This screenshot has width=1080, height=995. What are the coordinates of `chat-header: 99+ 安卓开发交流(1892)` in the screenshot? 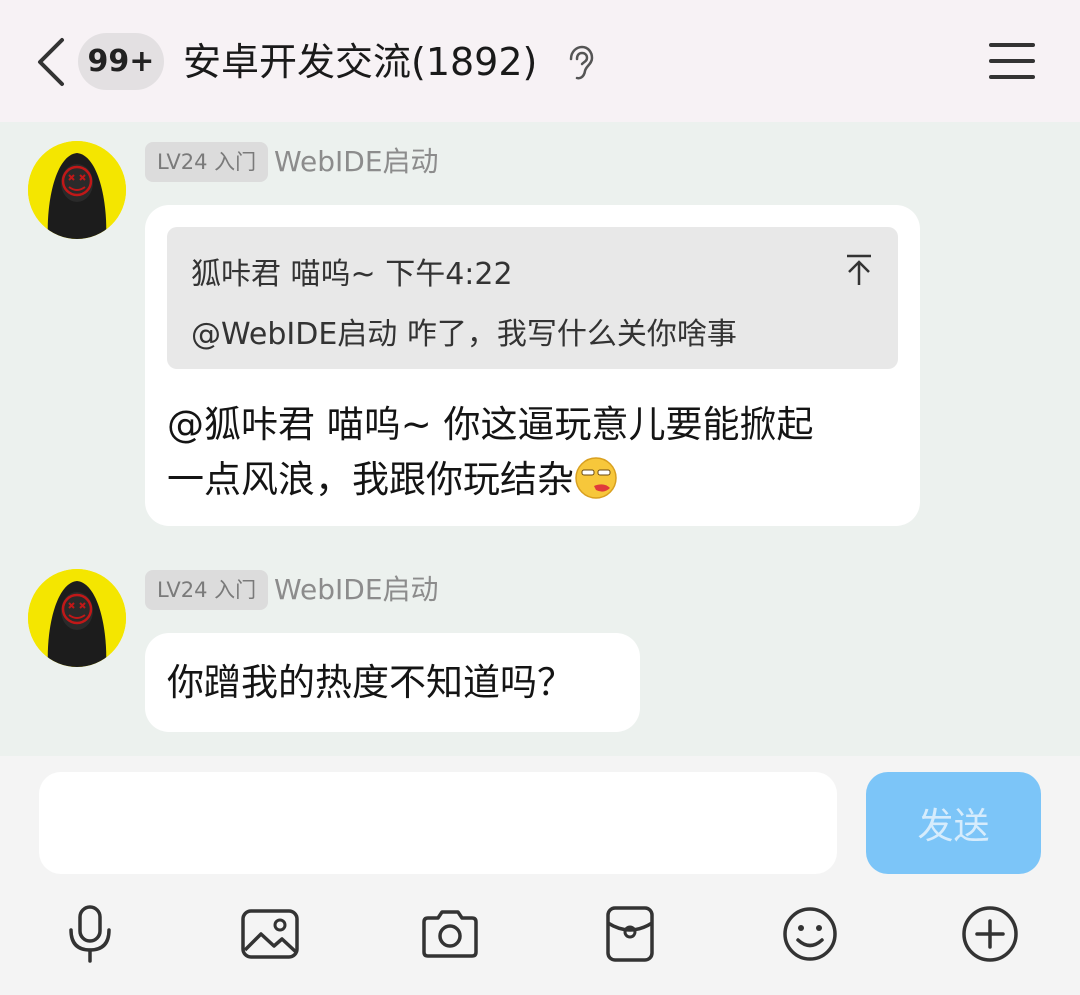 It's located at (540, 61).